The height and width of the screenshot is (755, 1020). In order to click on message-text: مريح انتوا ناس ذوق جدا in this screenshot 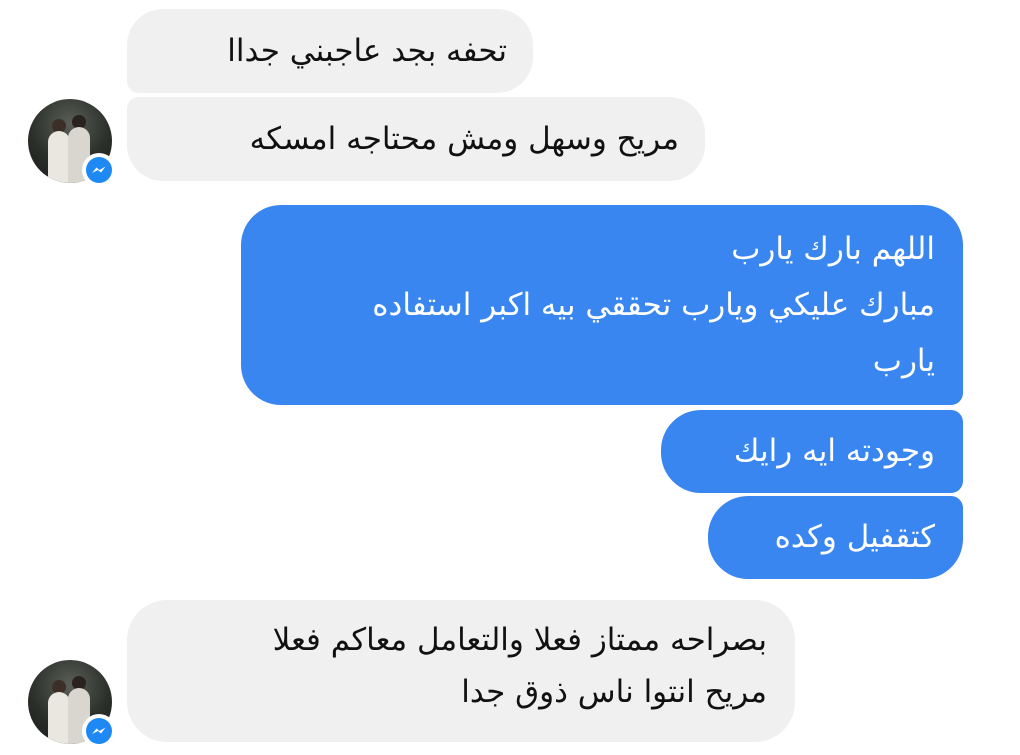, I will do `click(614, 692)`.